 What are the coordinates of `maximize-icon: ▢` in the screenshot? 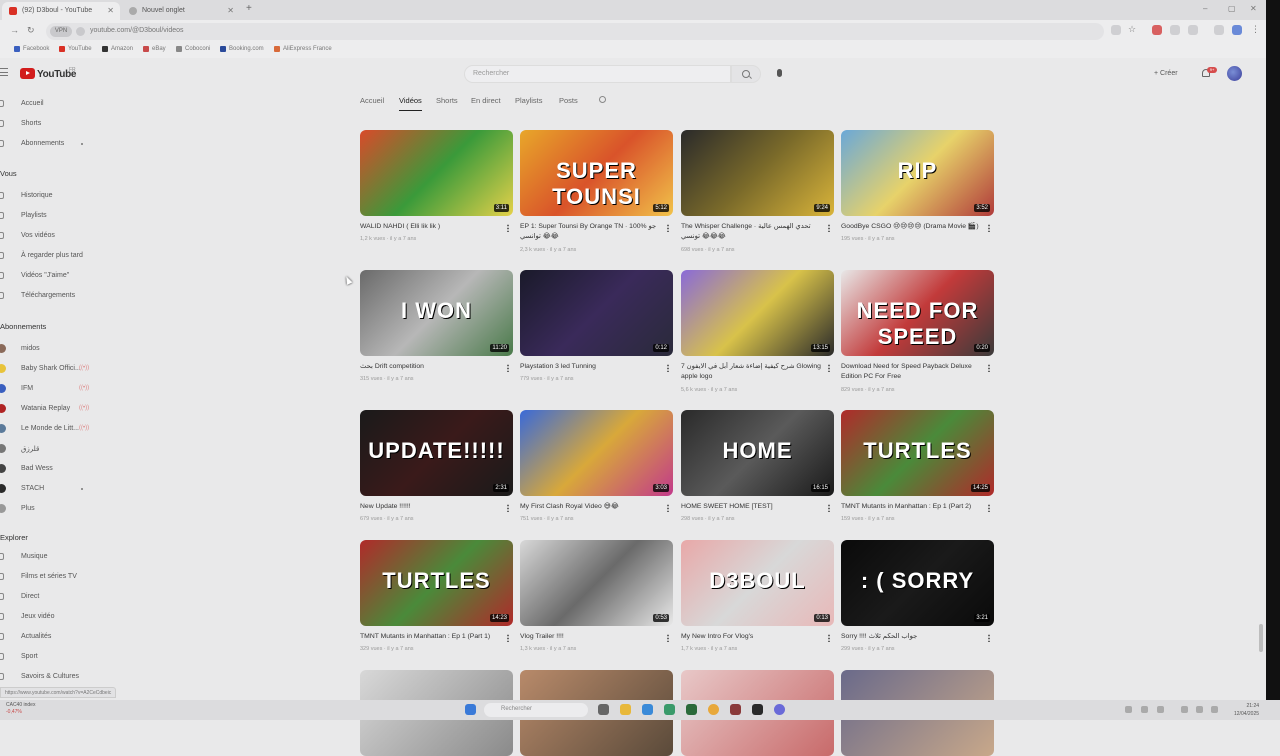 It's located at (1232, 8).